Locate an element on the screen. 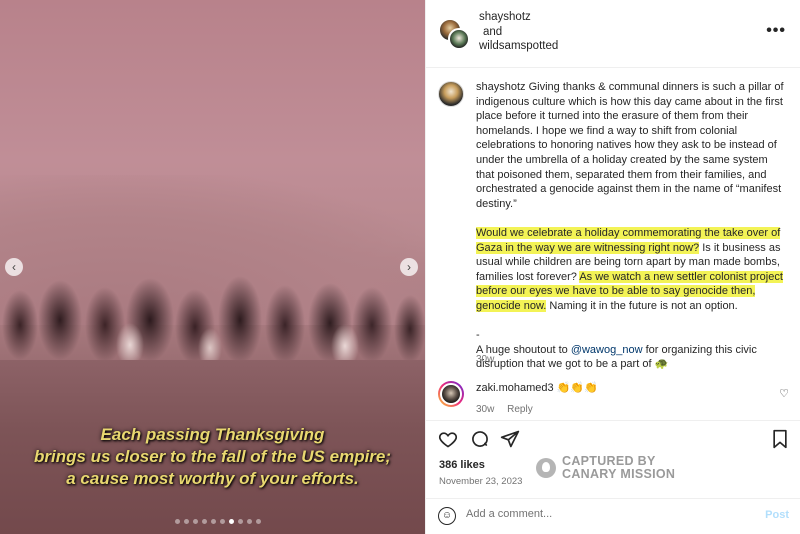  watermark-line: CANARY MISSION is located at coordinates (619, 474).